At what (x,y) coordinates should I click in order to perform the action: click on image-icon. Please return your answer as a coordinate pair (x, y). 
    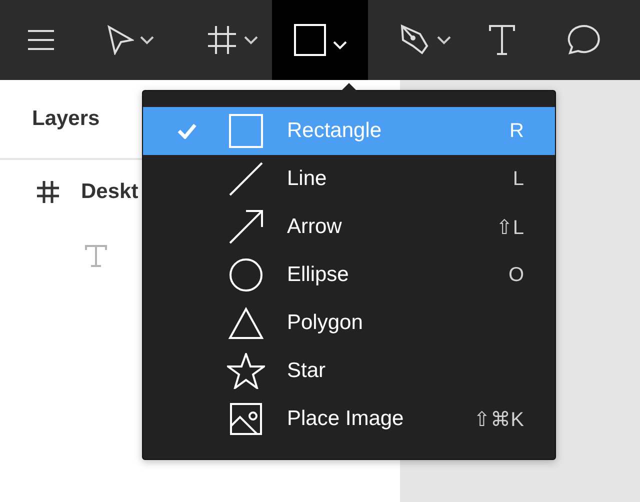
    Looking at the image, I should click on (246, 419).